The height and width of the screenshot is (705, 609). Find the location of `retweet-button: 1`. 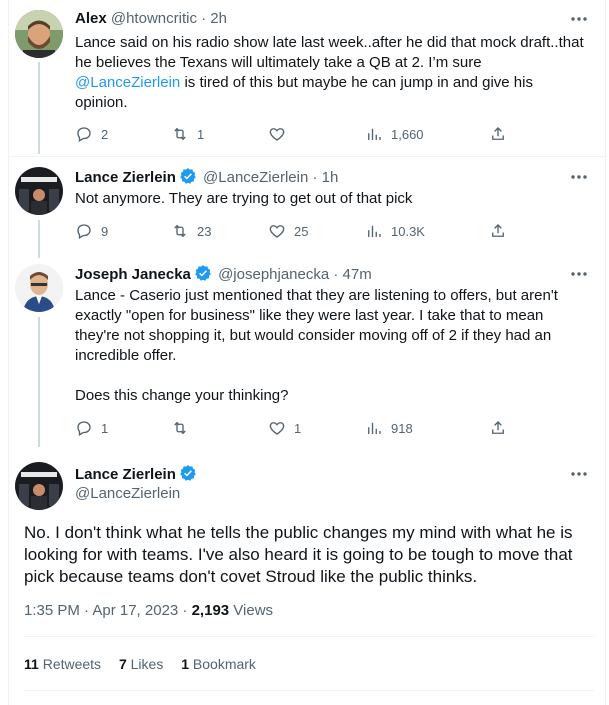

retweet-button: 1 is located at coordinates (187, 134).